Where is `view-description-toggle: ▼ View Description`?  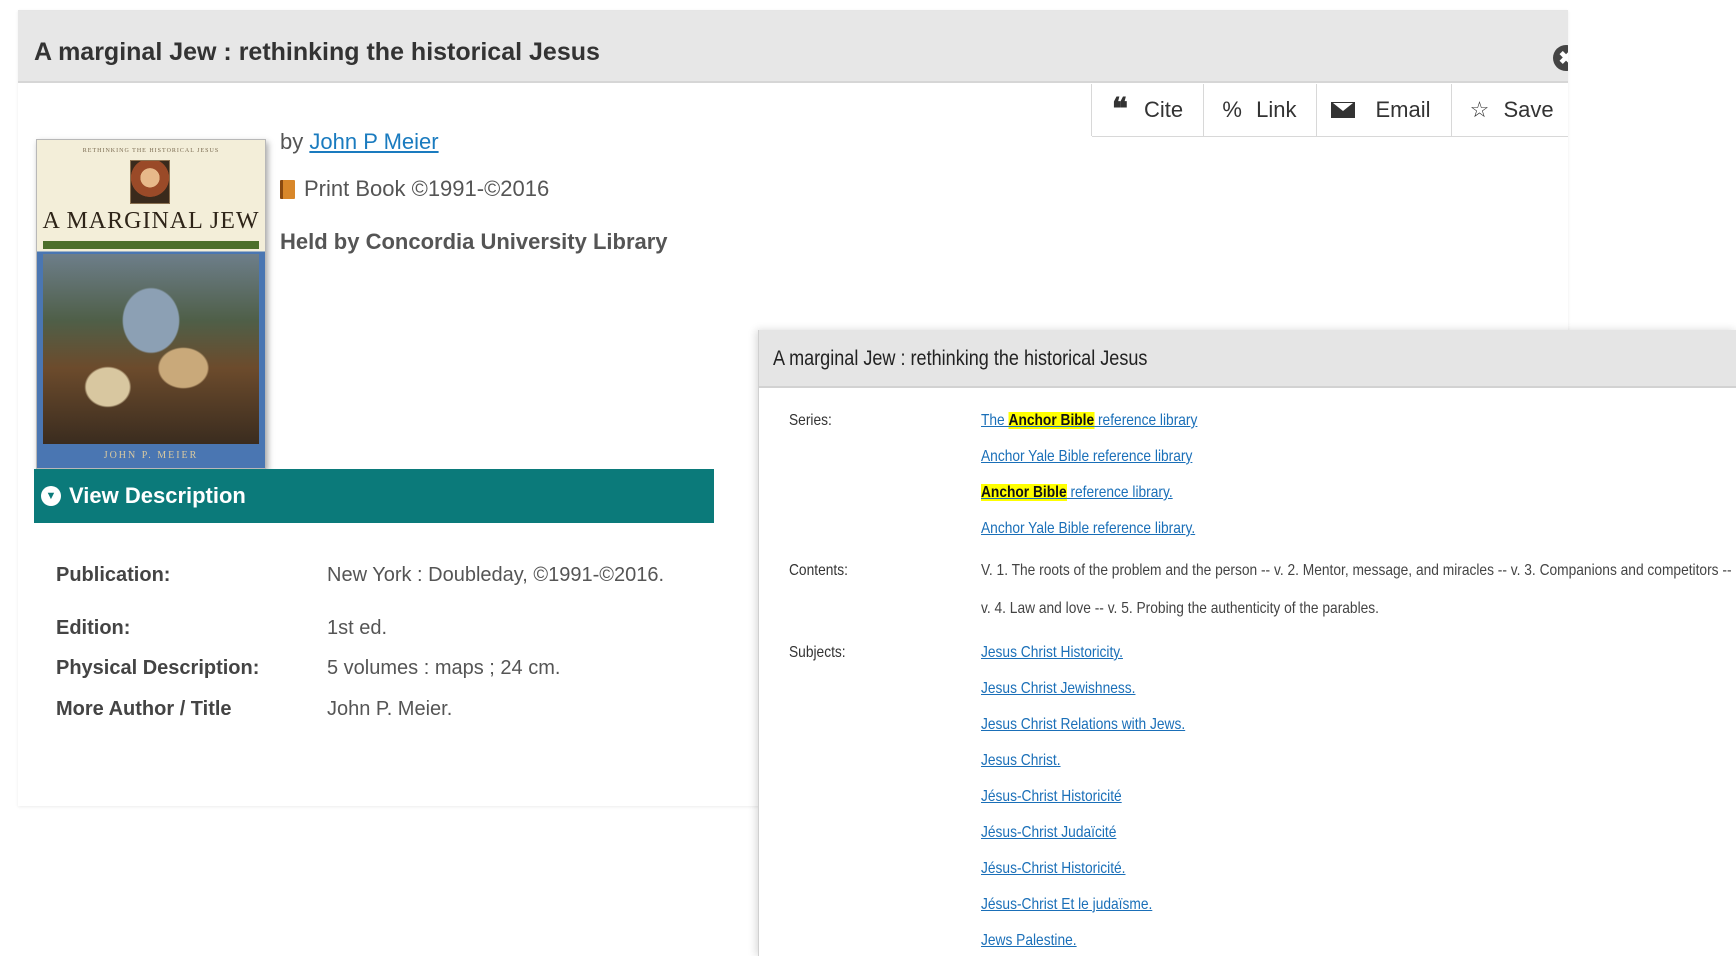 view-description-toggle: ▼ View Description is located at coordinates (374, 496).